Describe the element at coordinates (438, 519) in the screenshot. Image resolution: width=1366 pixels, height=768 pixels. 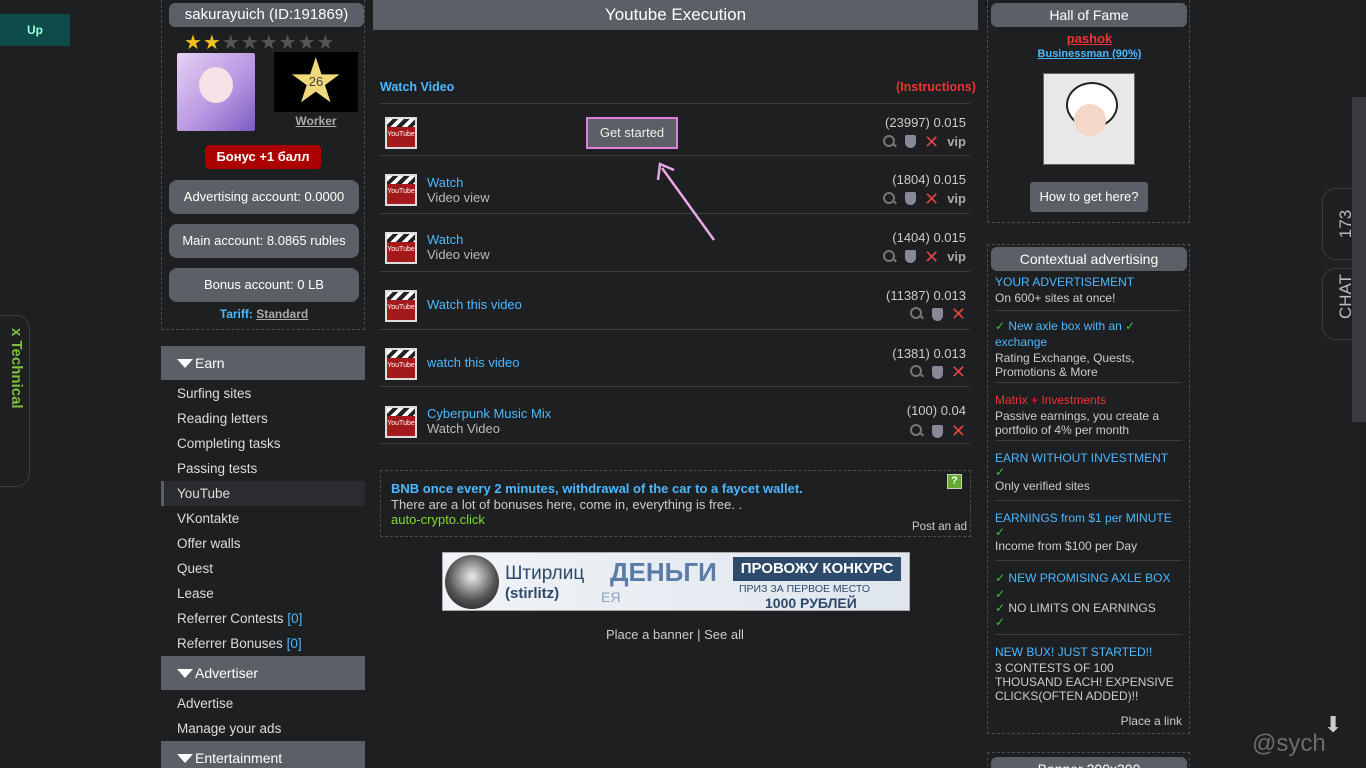
I see `ad-url: auto-crypto.click` at that location.